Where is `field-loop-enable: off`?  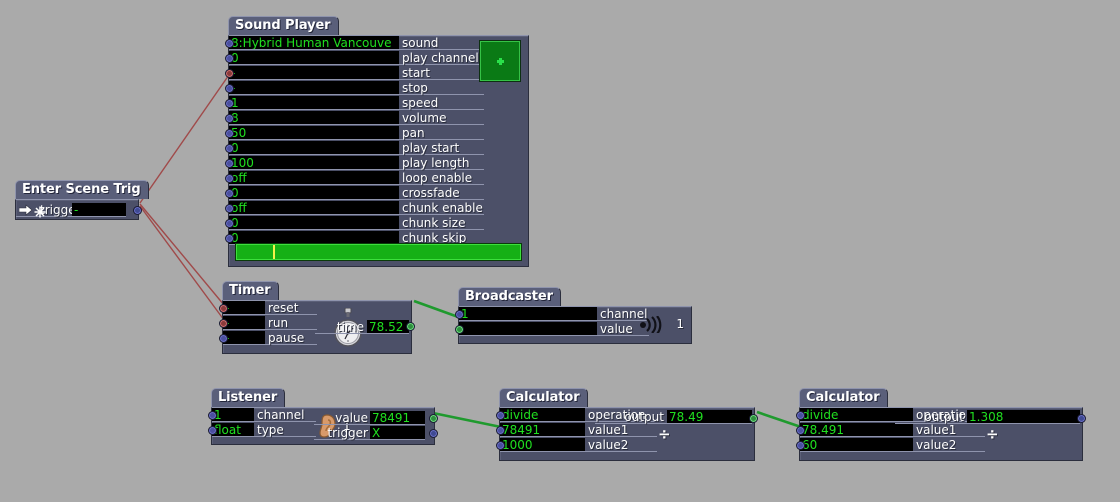 field-loop-enable: off is located at coordinates (314, 178).